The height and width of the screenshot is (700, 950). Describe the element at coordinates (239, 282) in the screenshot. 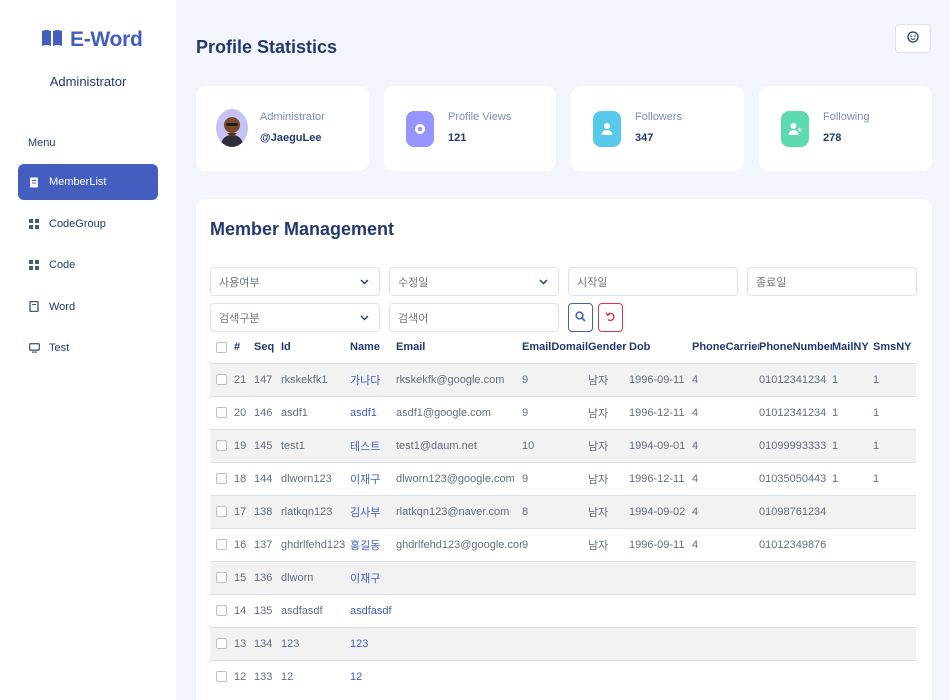

I see `select-value: 사용여부` at that location.